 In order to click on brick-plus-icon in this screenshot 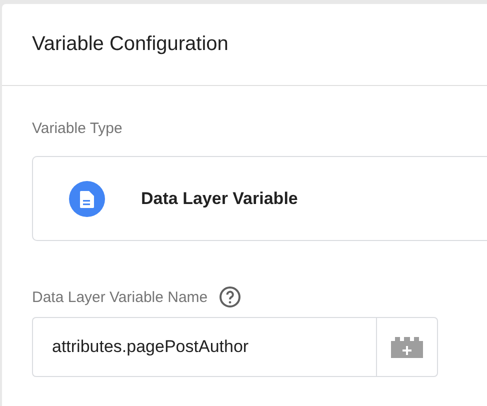, I will do `click(407, 347)`.